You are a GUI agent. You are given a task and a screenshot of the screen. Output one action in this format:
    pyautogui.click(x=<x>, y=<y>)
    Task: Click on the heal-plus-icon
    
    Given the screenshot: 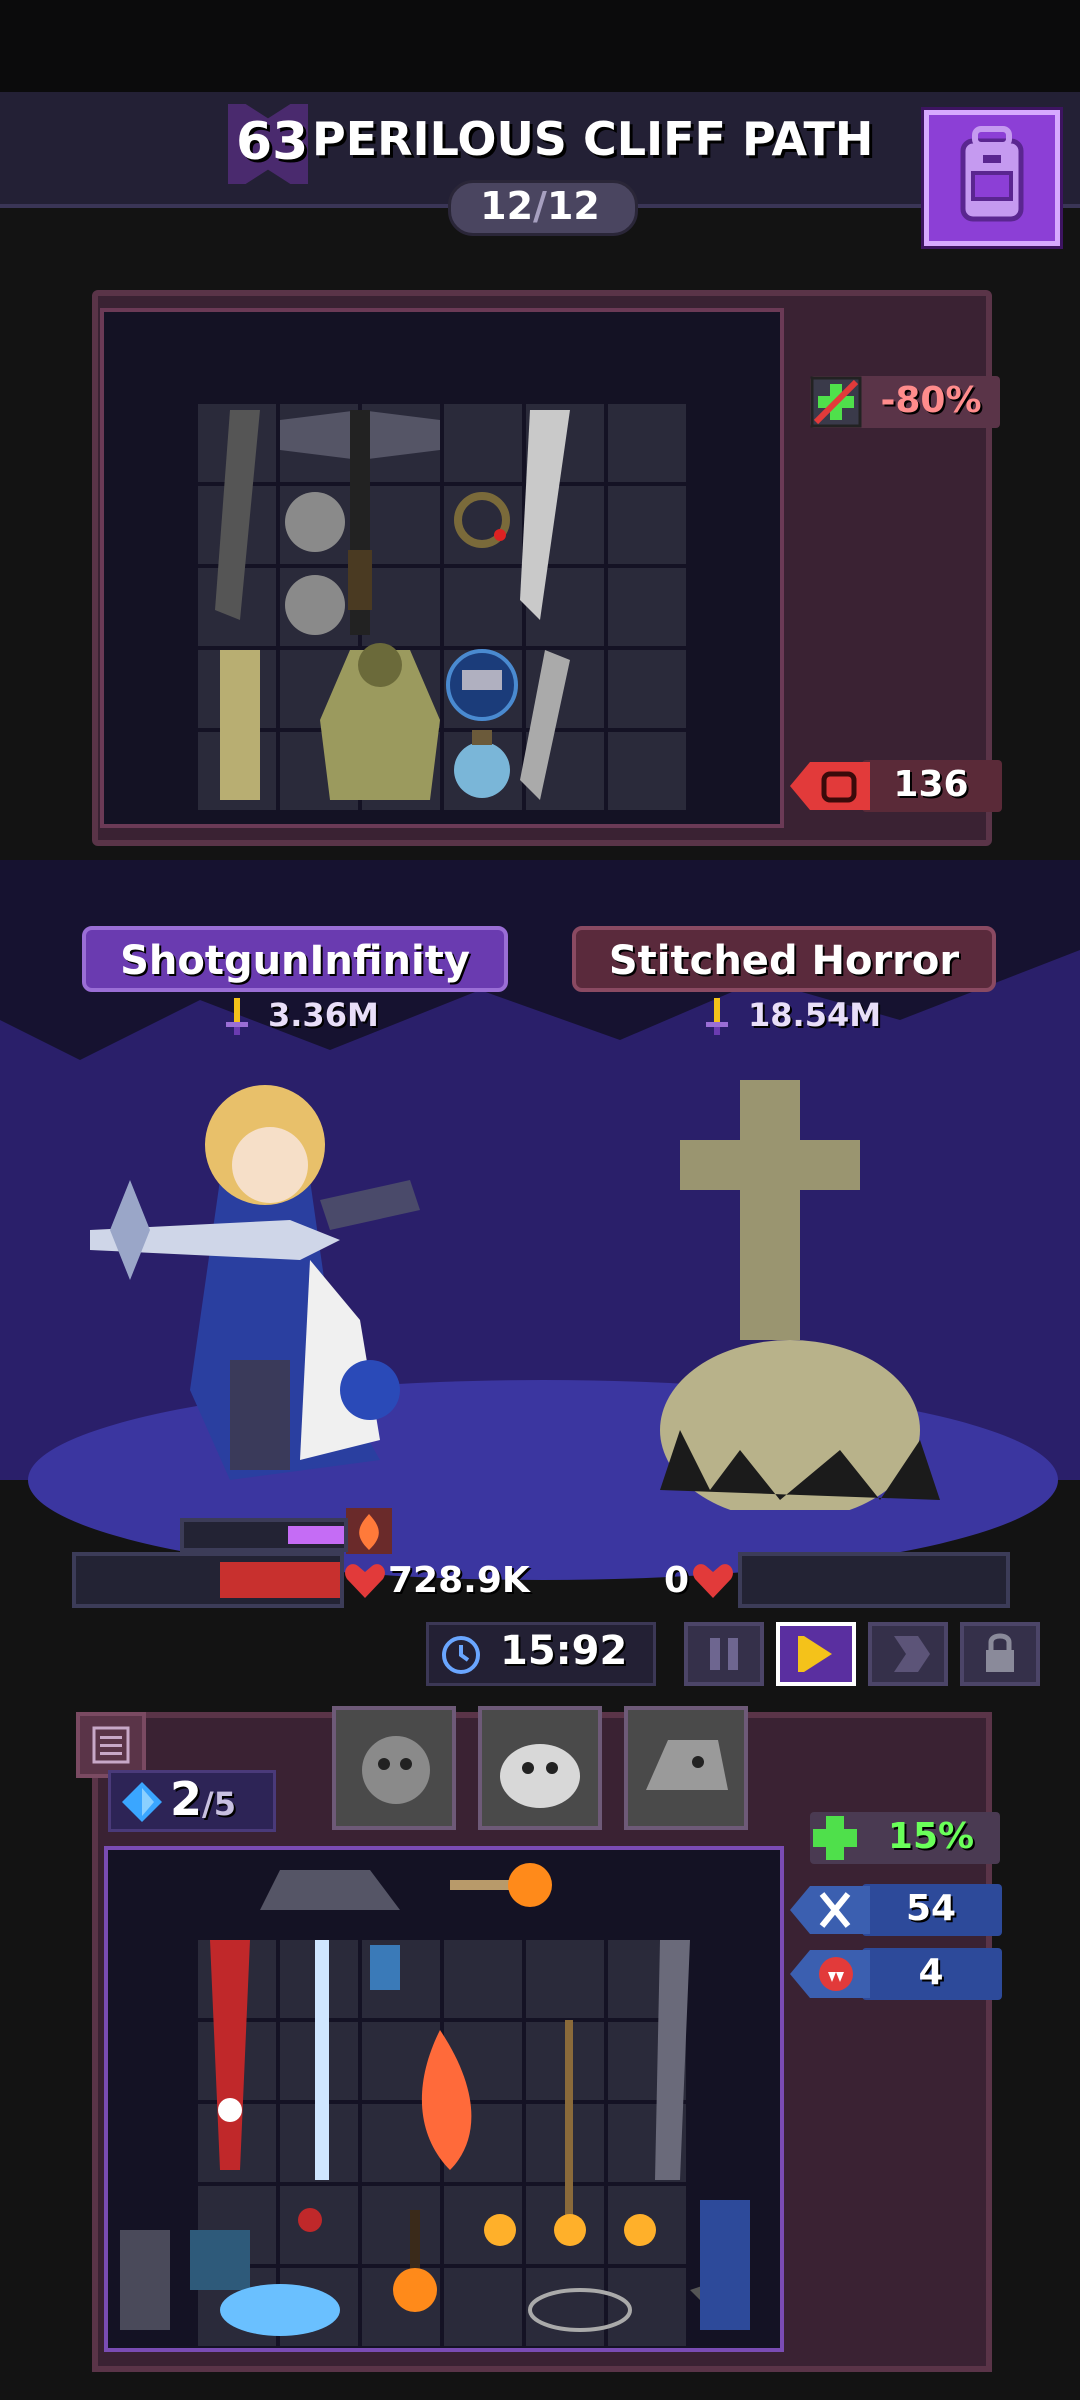 What is the action you would take?
    pyautogui.click(x=835, y=1838)
    